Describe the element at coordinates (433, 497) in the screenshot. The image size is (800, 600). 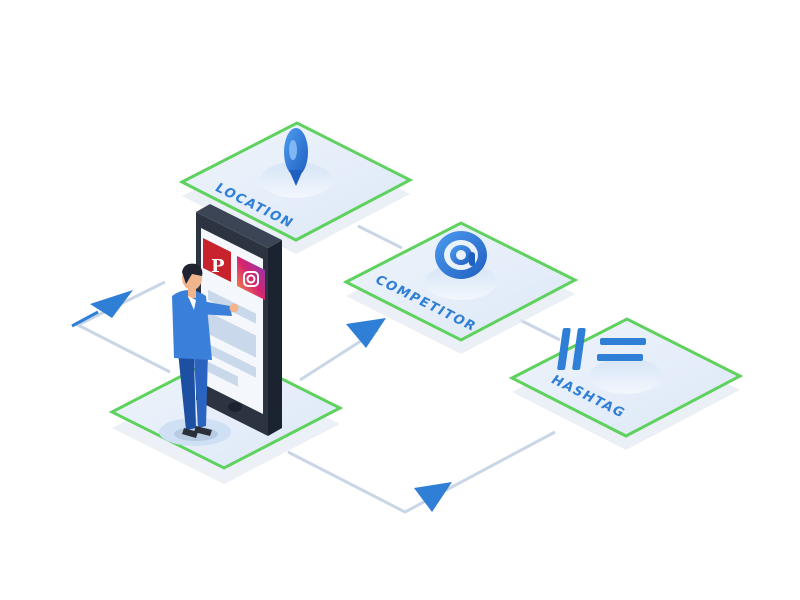
I see `arrow-to-hashtag` at that location.